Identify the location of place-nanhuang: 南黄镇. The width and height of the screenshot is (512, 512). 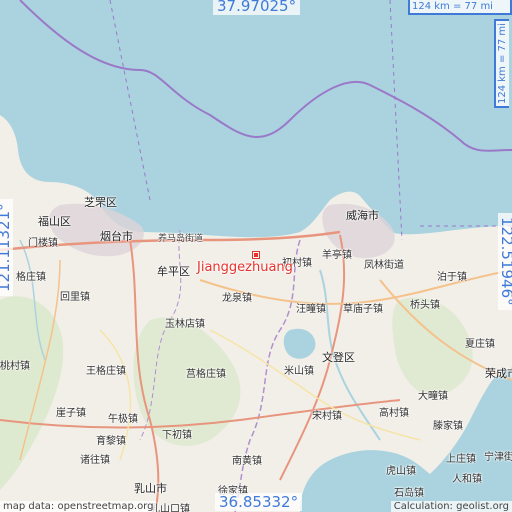
(247, 461).